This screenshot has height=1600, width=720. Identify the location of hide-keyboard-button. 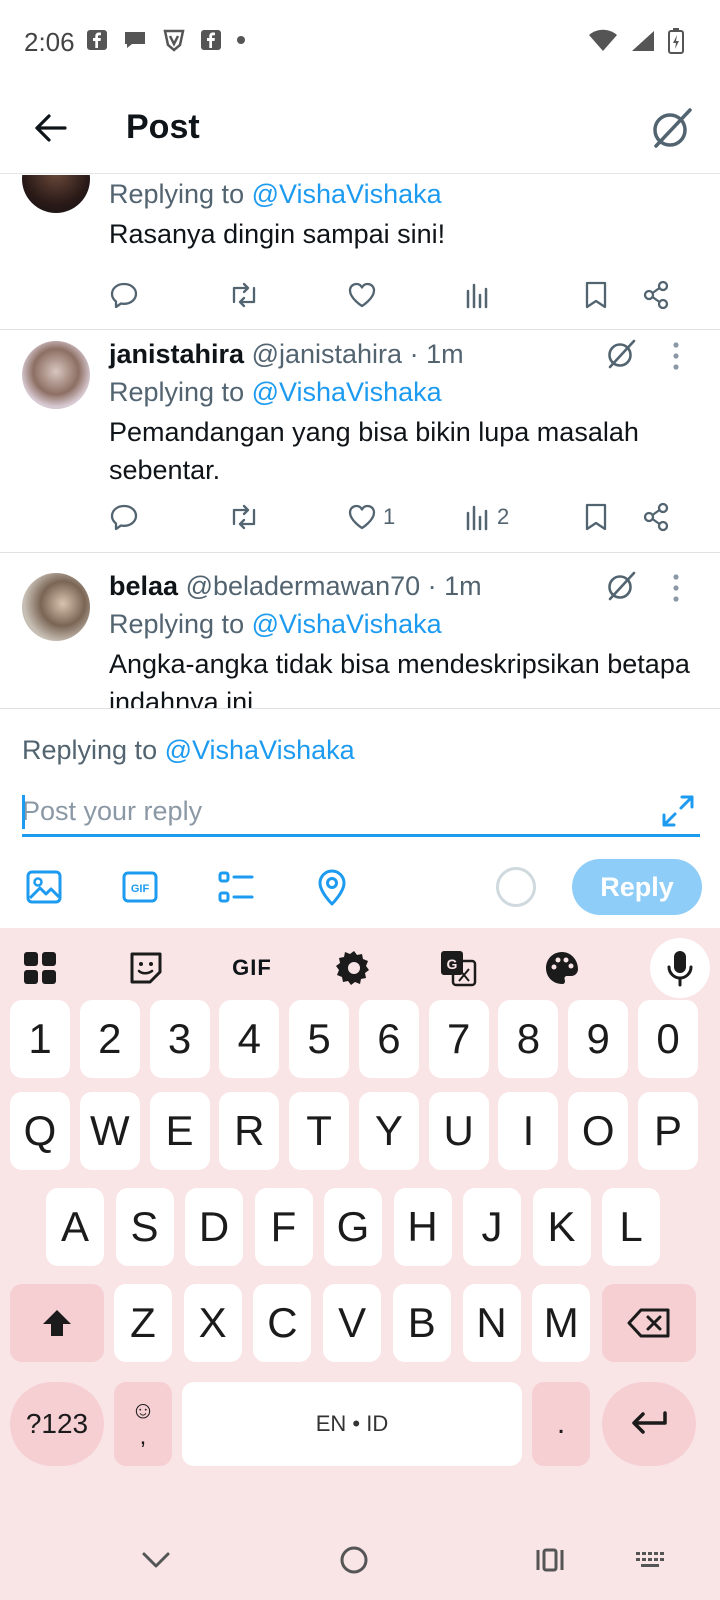
(156, 1560).